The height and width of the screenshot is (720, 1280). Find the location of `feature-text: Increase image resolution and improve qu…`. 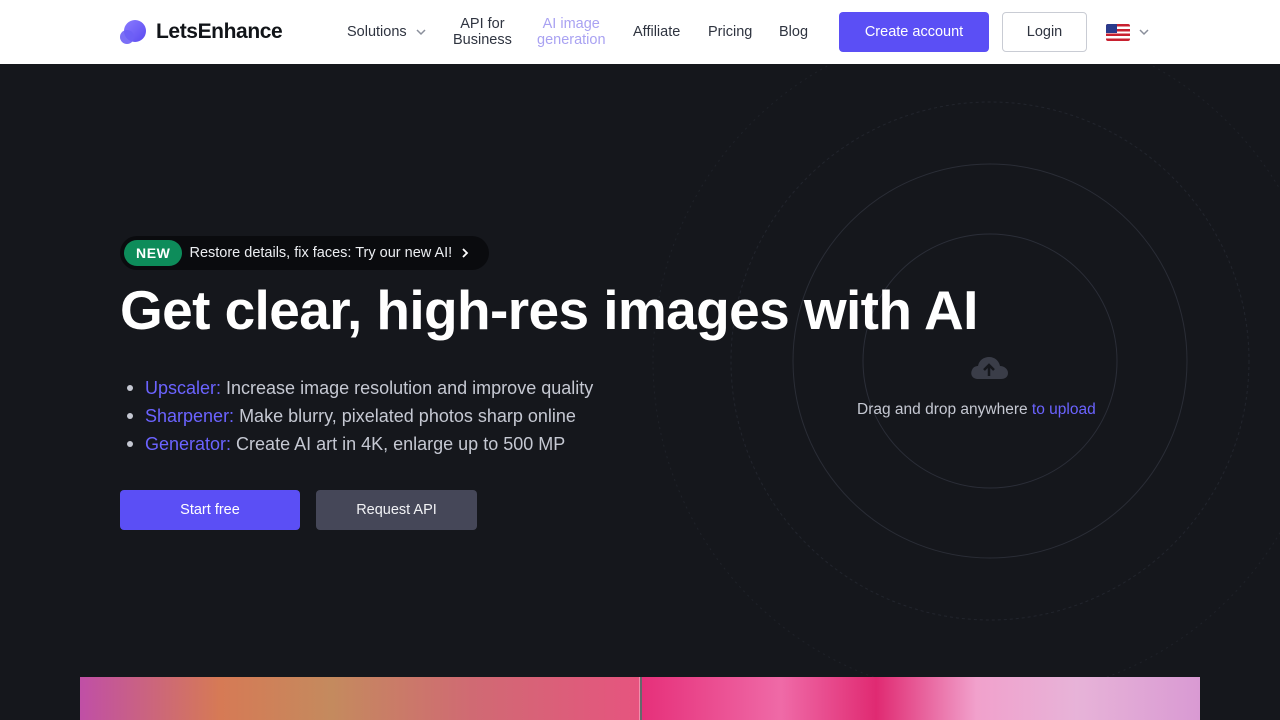

feature-text: Increase image resolution and improve qu… is located at coordinates (407, 388).